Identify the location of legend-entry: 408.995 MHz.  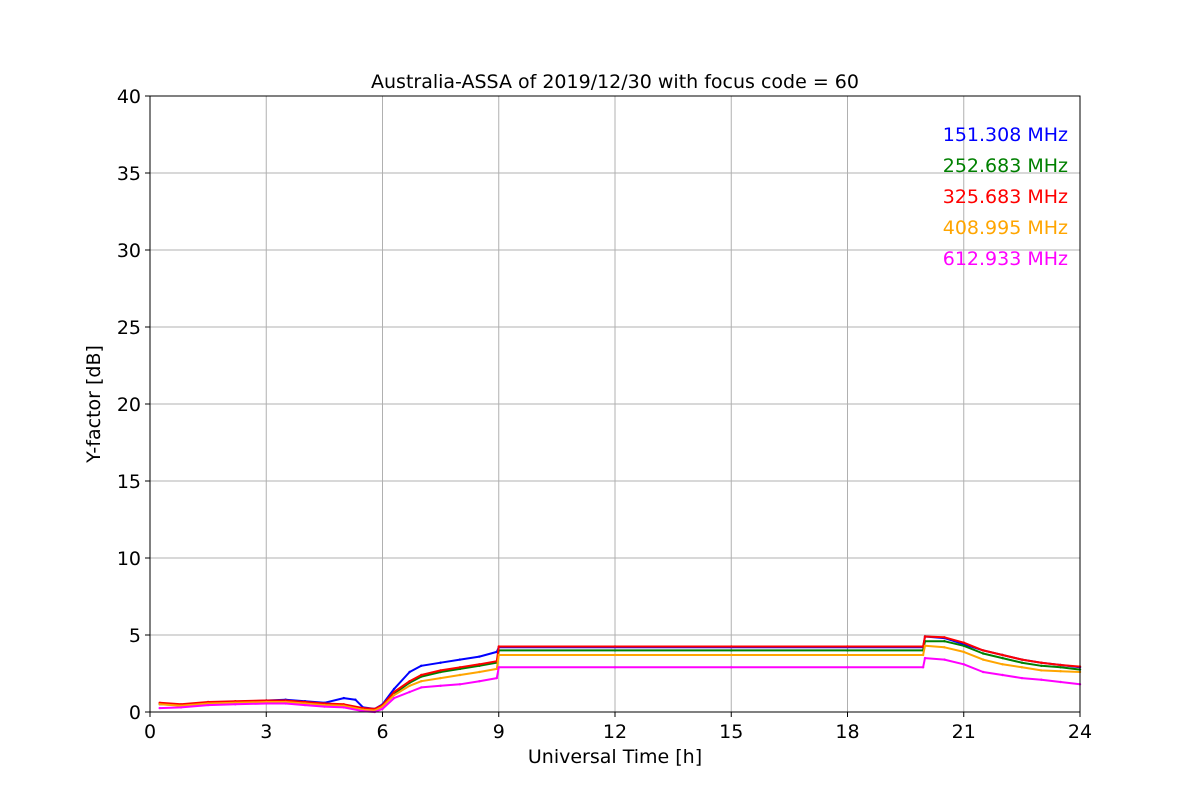
(1005, 228).